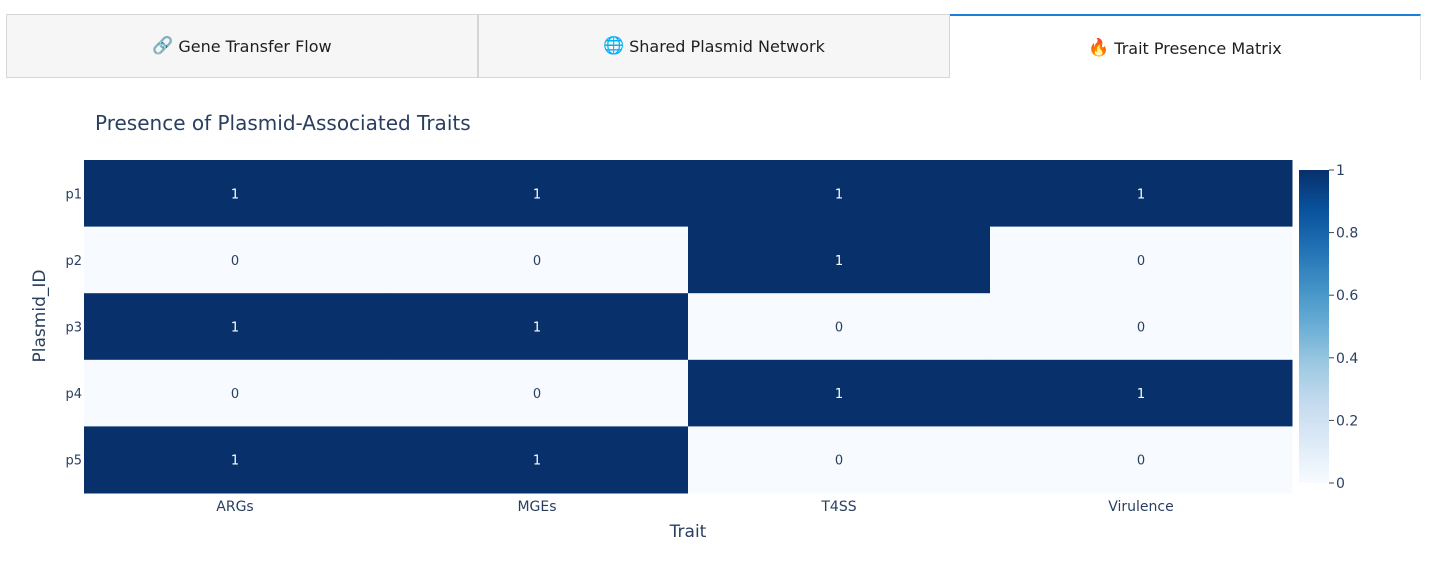 The image size is (1429, 570). What do you see at coordinates (614, 46) in the screenshot?
I see `globe-icon: 🌐` at bounding box center [614, 46].